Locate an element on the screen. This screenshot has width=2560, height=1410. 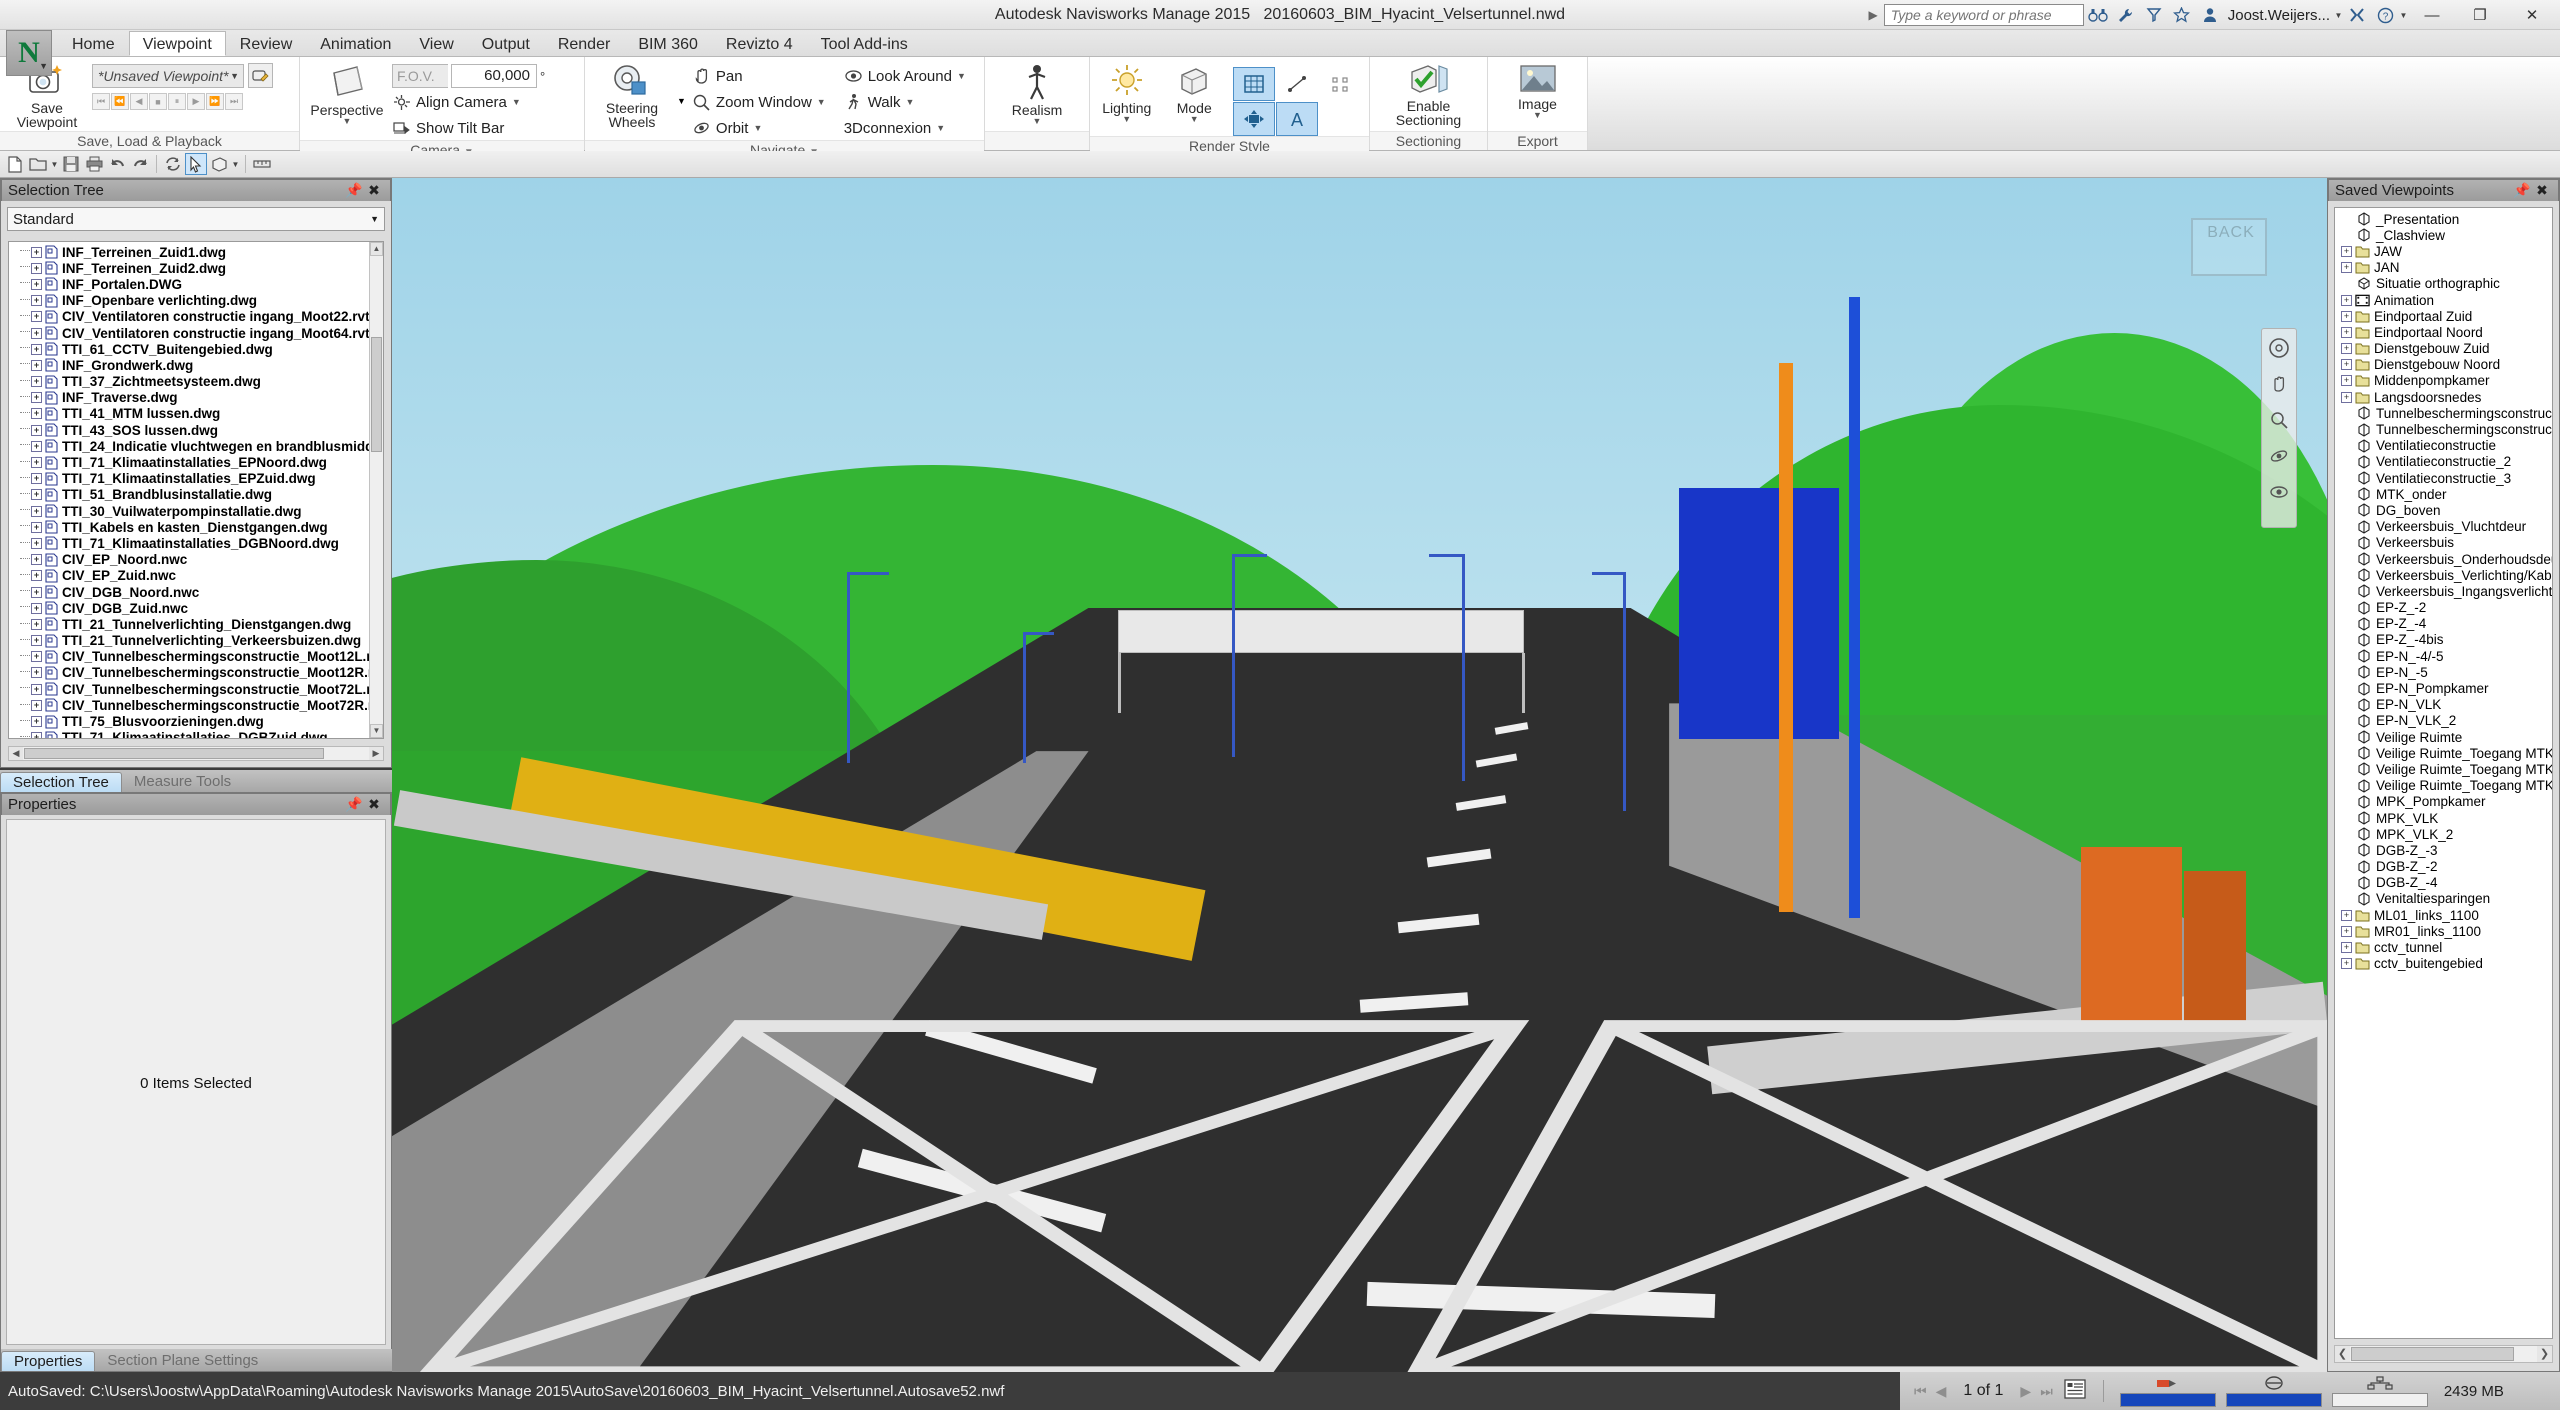
funnel-icon is located at coordinates (2154, 15).